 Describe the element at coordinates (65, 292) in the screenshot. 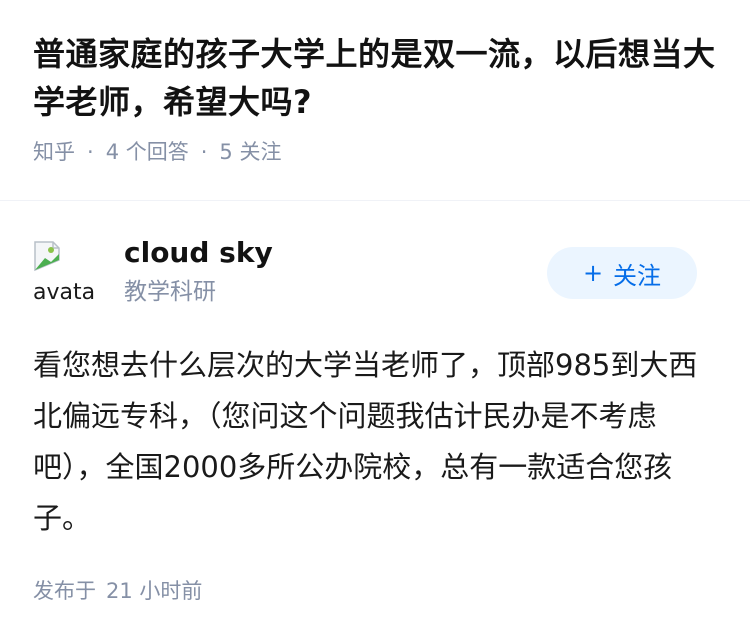

I see `avatar-alt-text: avatar` at that location.